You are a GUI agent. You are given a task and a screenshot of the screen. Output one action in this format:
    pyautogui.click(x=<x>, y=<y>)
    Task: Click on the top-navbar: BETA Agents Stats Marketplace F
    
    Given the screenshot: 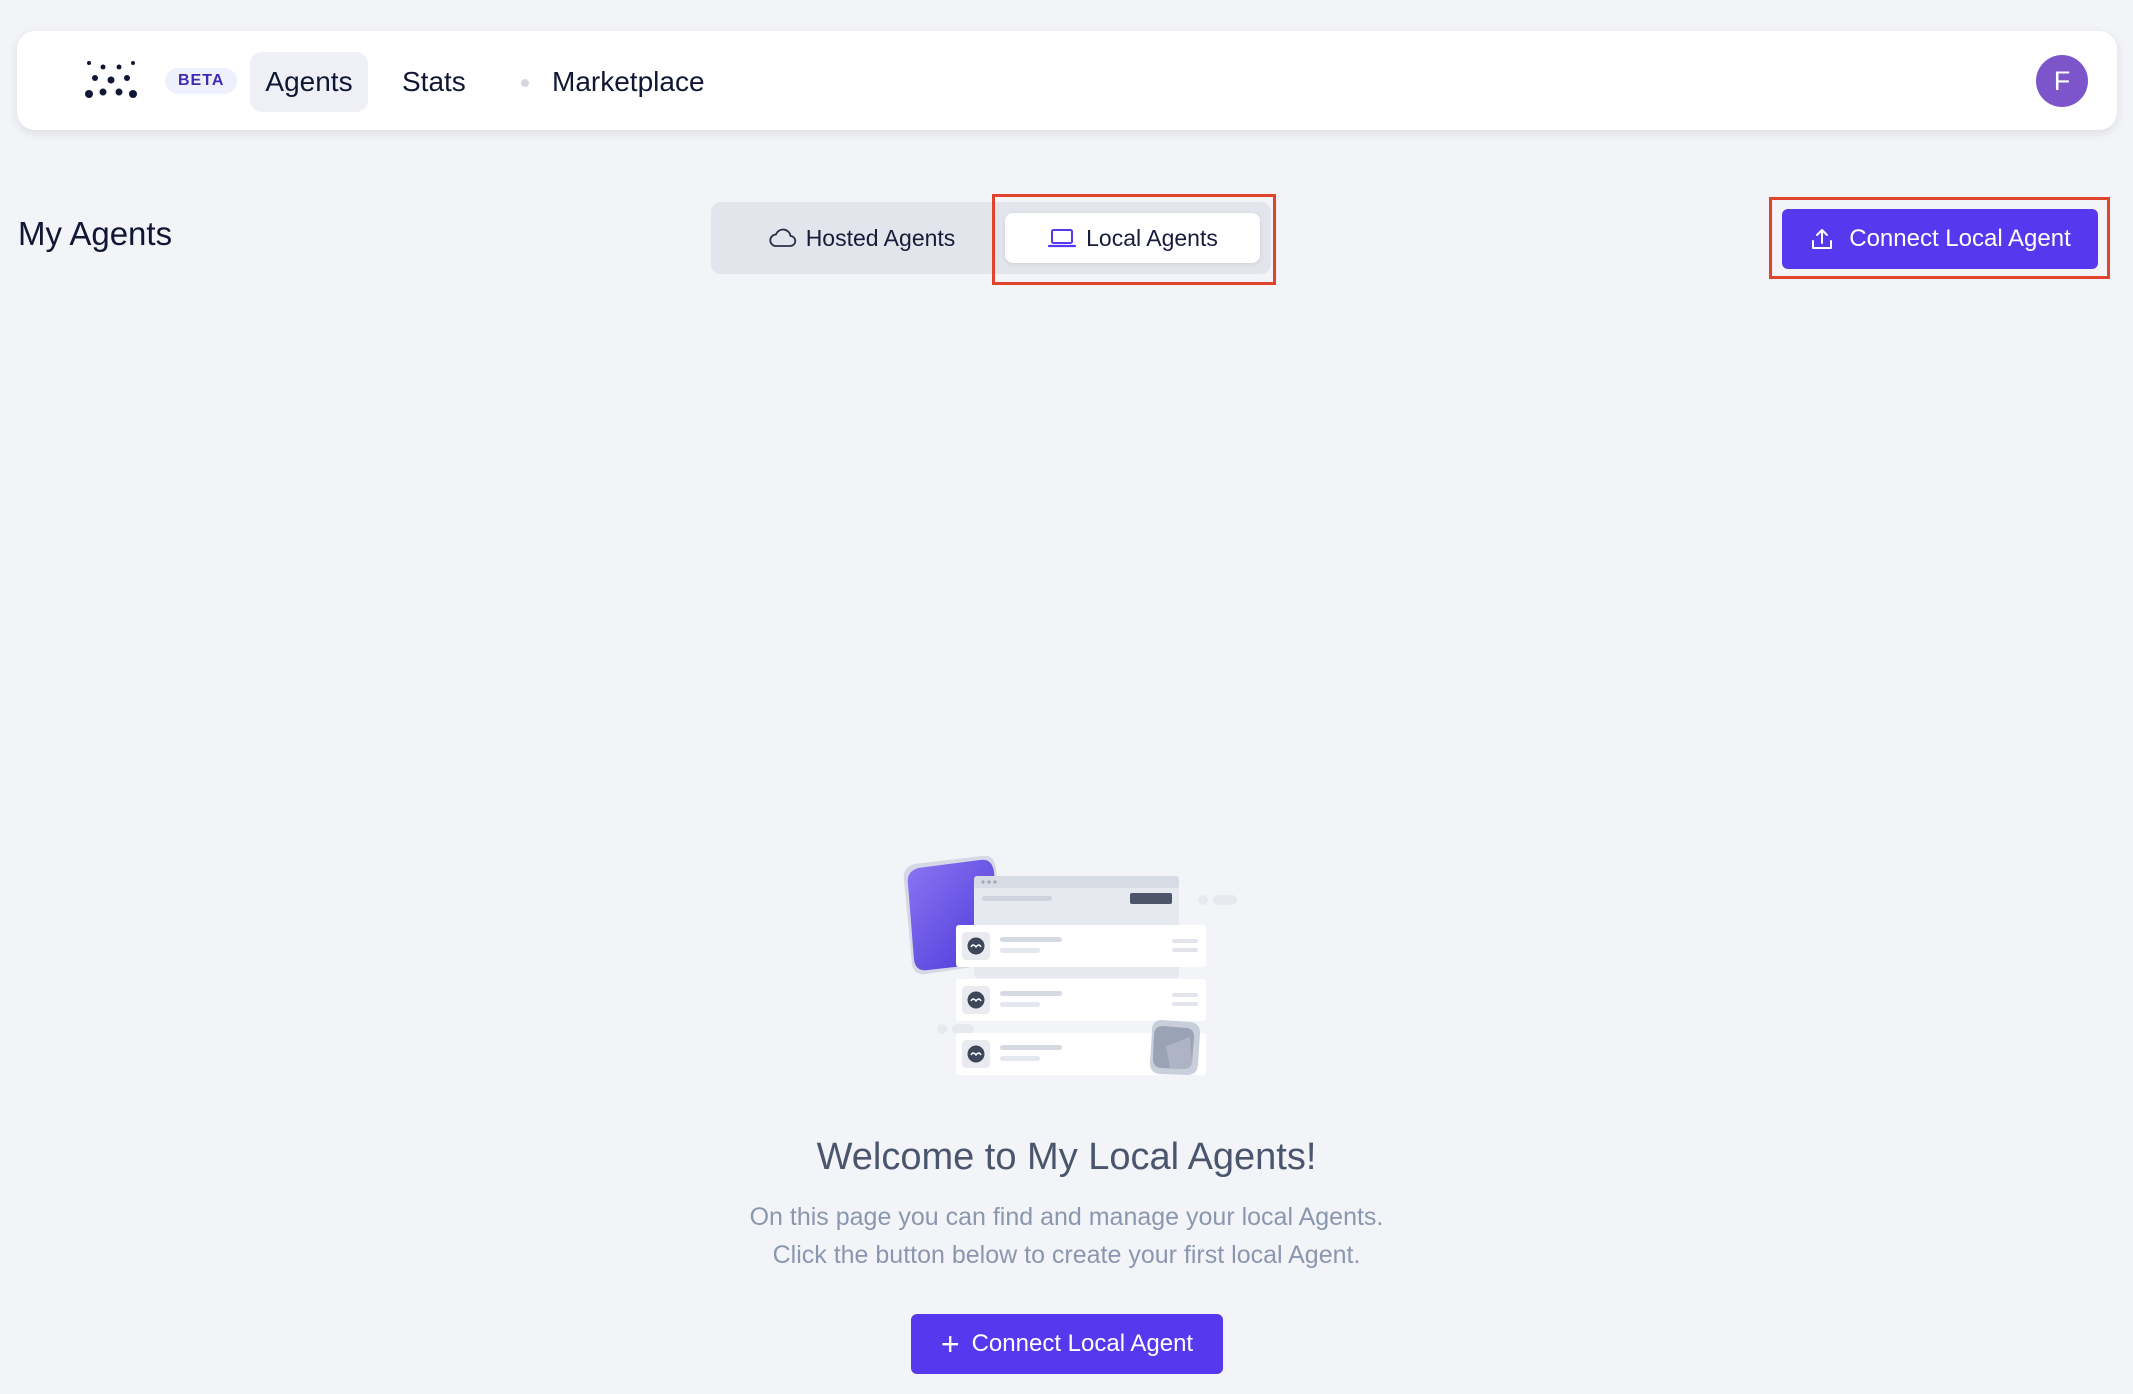 What is the action you would take?
    pyautogui.click(x=1067, y=80)
    